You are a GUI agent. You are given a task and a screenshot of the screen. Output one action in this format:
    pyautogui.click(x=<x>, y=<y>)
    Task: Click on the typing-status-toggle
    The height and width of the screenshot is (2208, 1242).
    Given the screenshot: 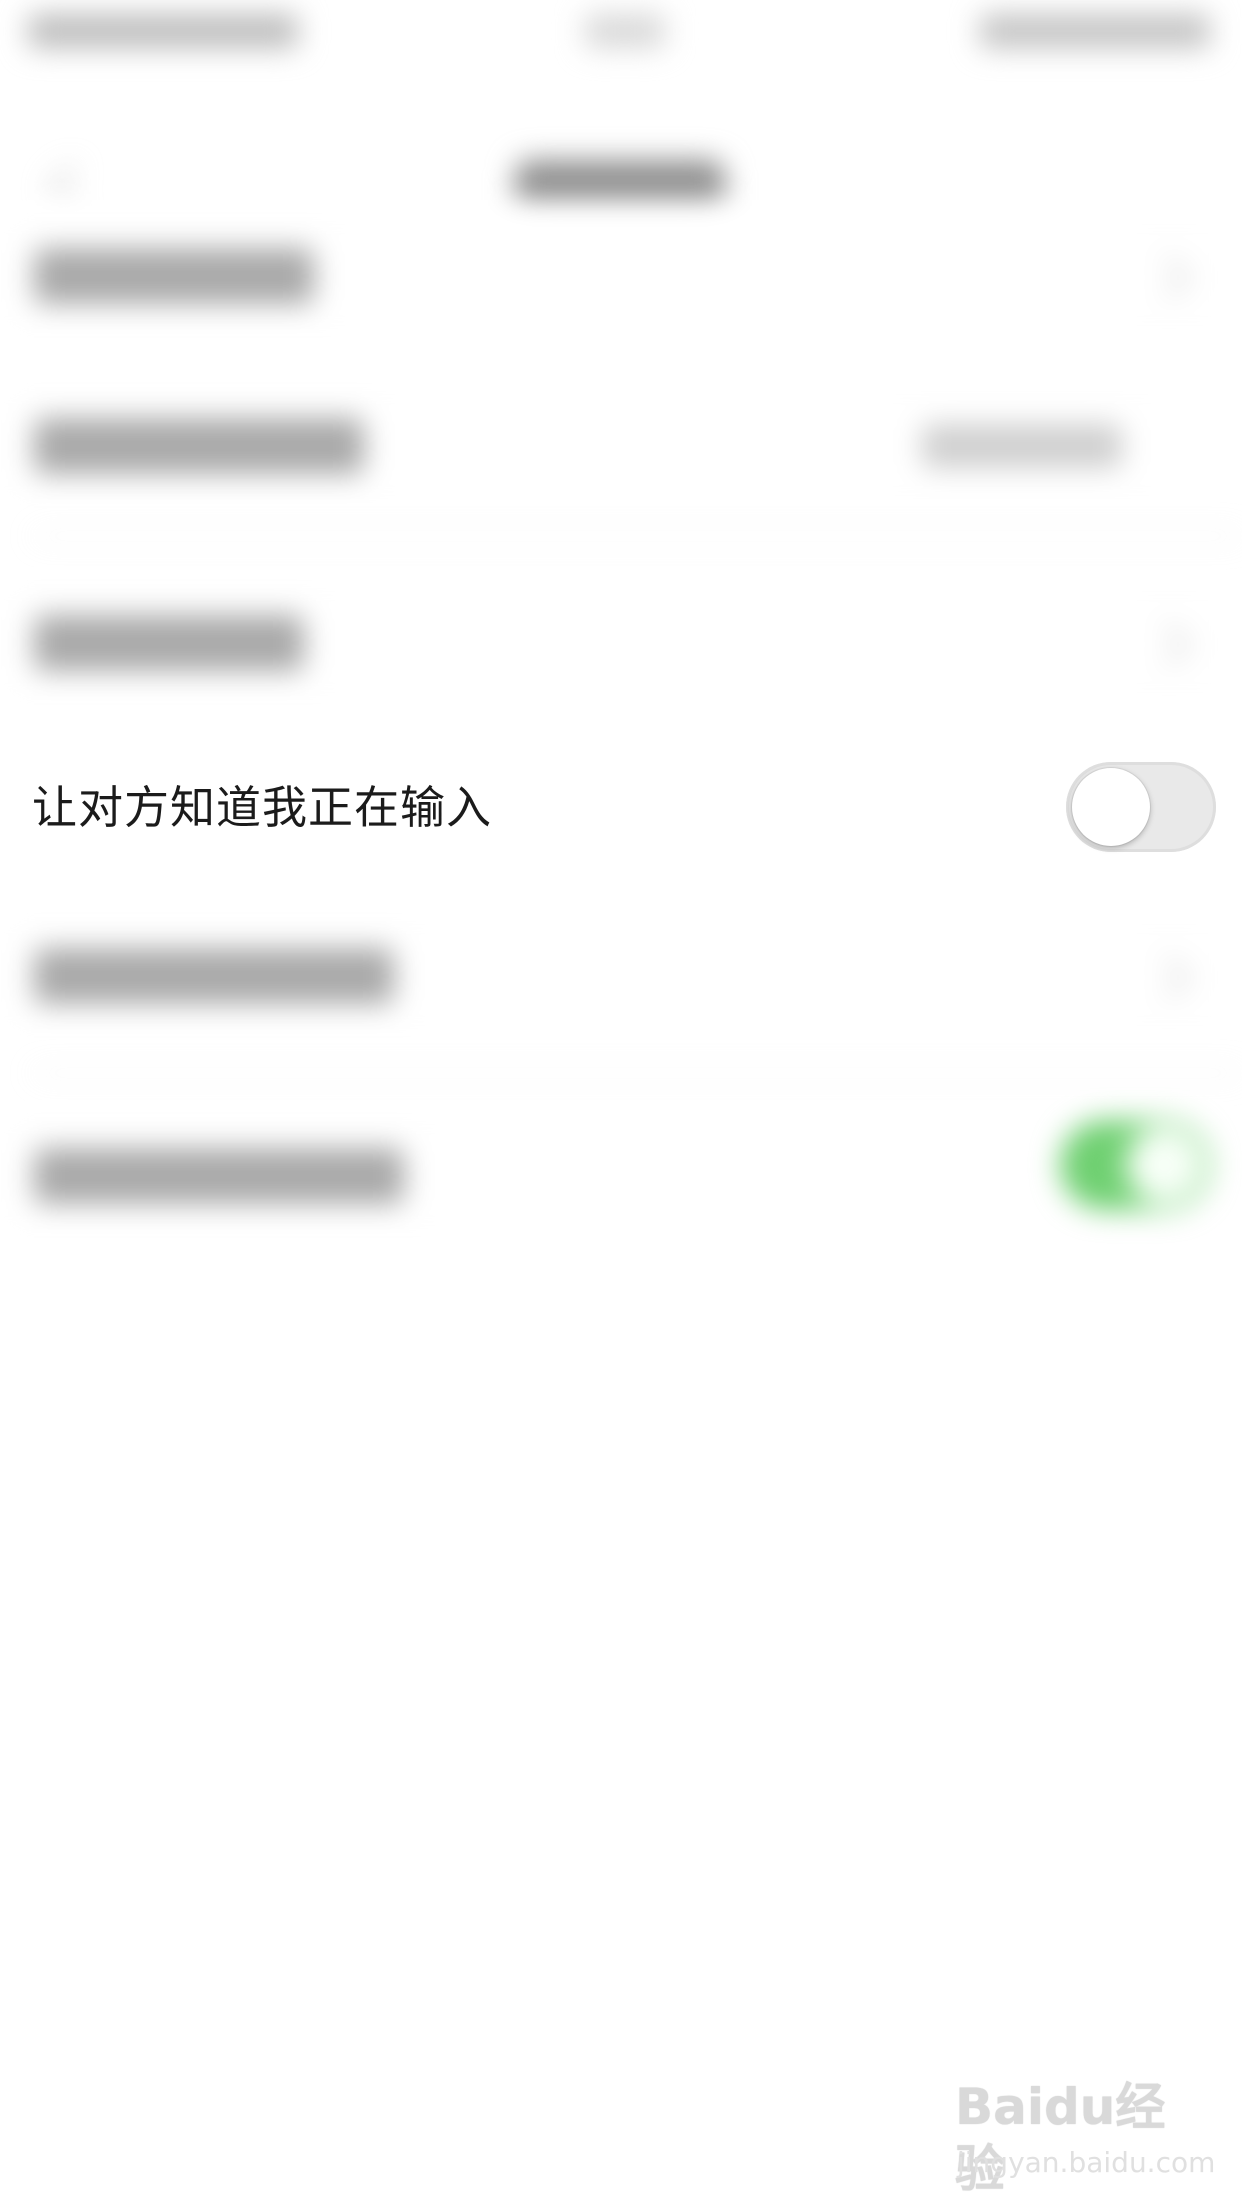 What is the action you would take?
    pyautogui.click(x=1141, y=807)
    